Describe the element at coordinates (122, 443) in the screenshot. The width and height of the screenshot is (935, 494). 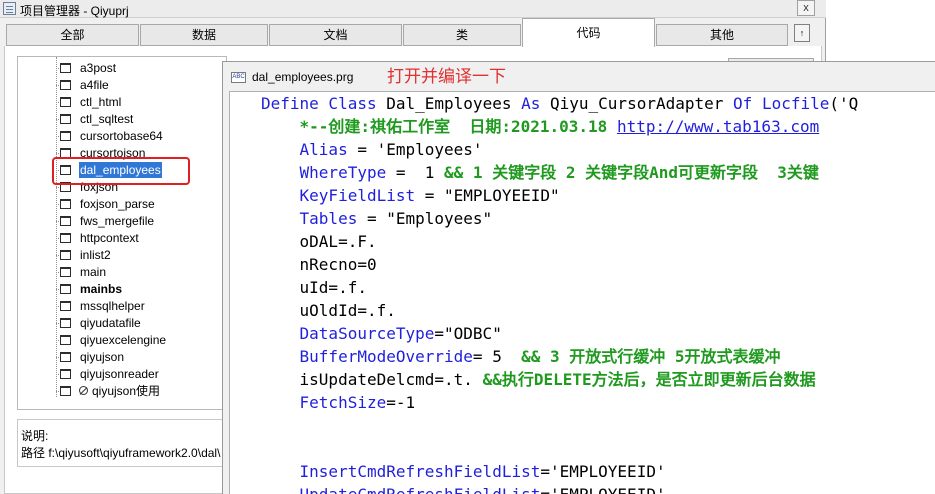
I see `description-panel: 说明: 路径 f:\qiyusoft\qiyuframework2.0\dal\` at that location.